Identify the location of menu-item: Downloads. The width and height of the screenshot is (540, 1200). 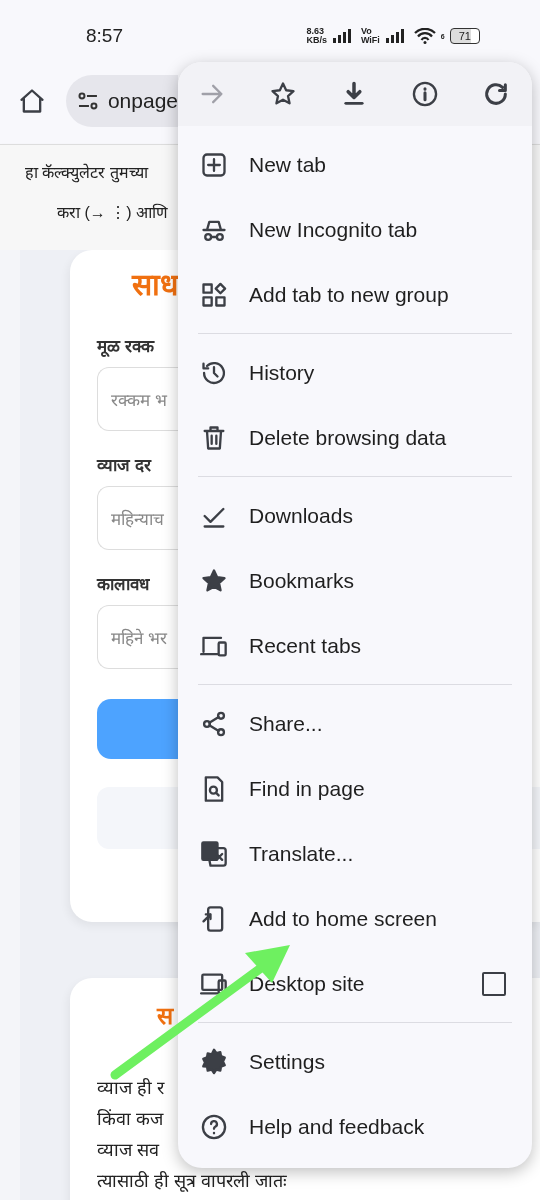
(355, 515).